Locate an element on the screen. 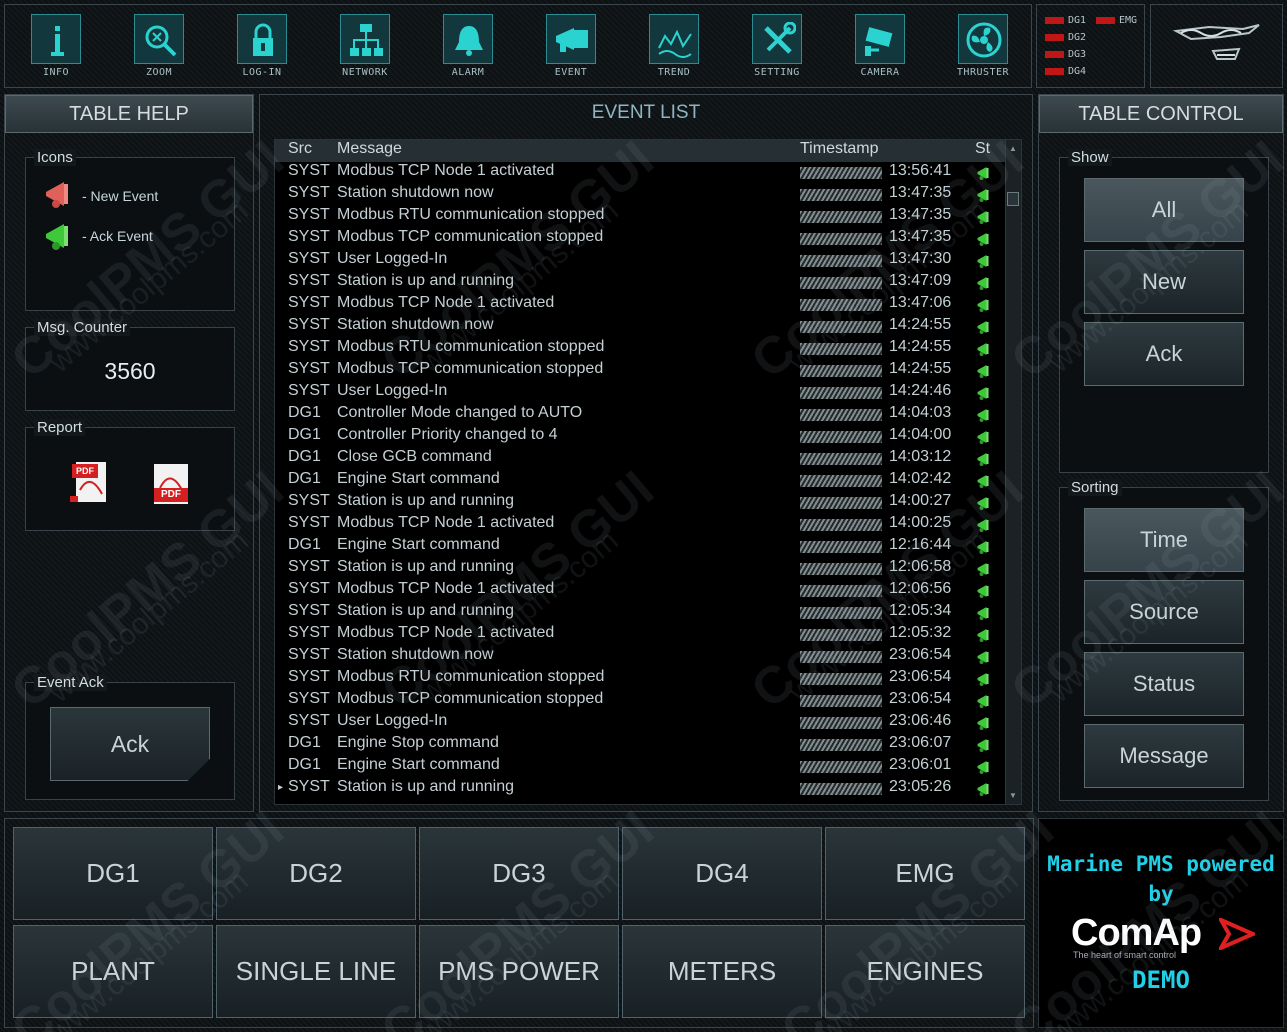  toolbar-label: CAMERA is located at coordinates (880, 72).